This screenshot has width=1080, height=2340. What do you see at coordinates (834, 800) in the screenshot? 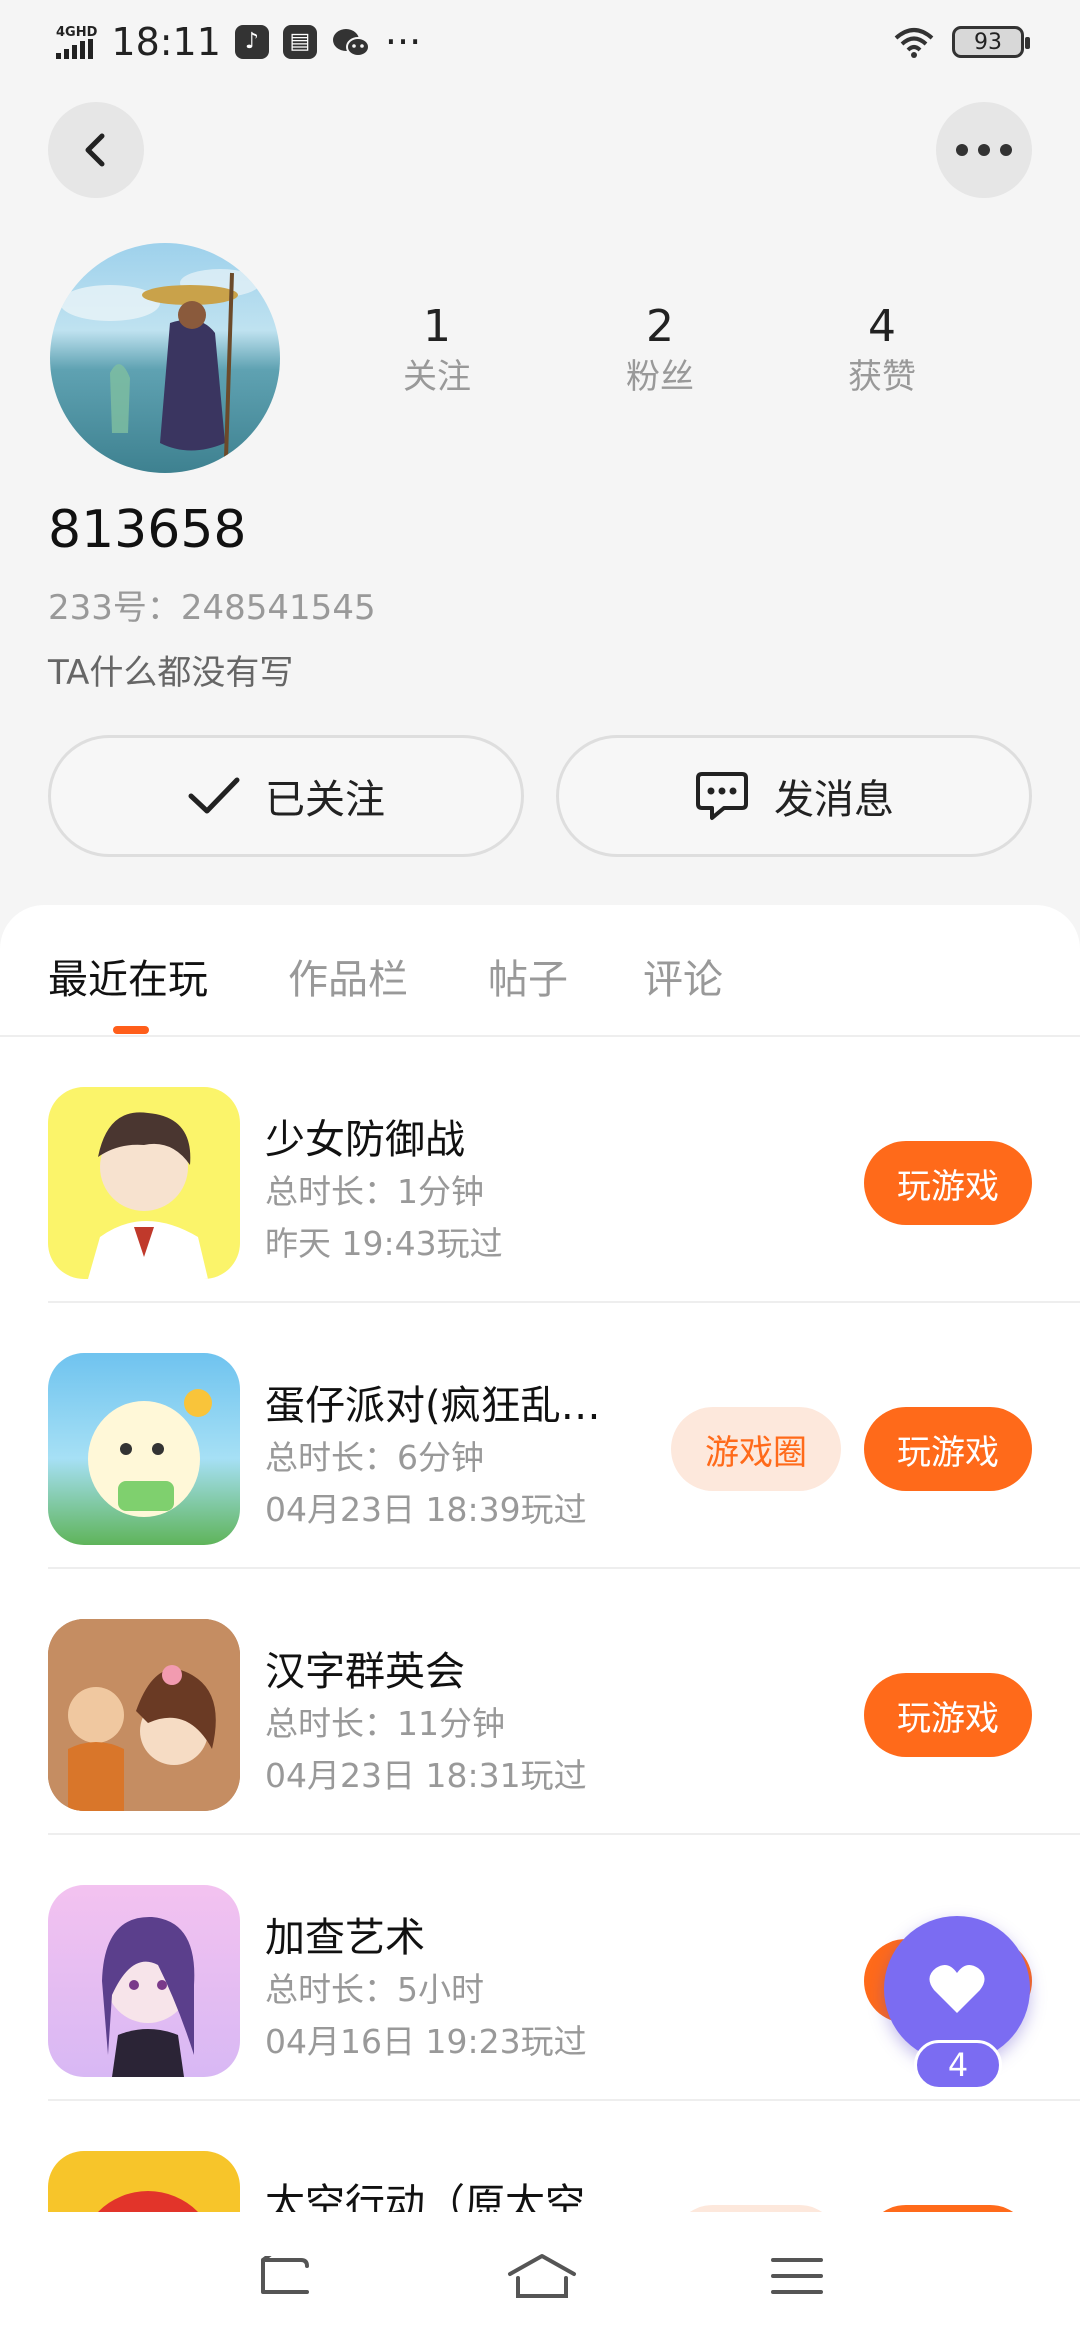
I see `message-label: 发消息` at bounding box center [834, 800].